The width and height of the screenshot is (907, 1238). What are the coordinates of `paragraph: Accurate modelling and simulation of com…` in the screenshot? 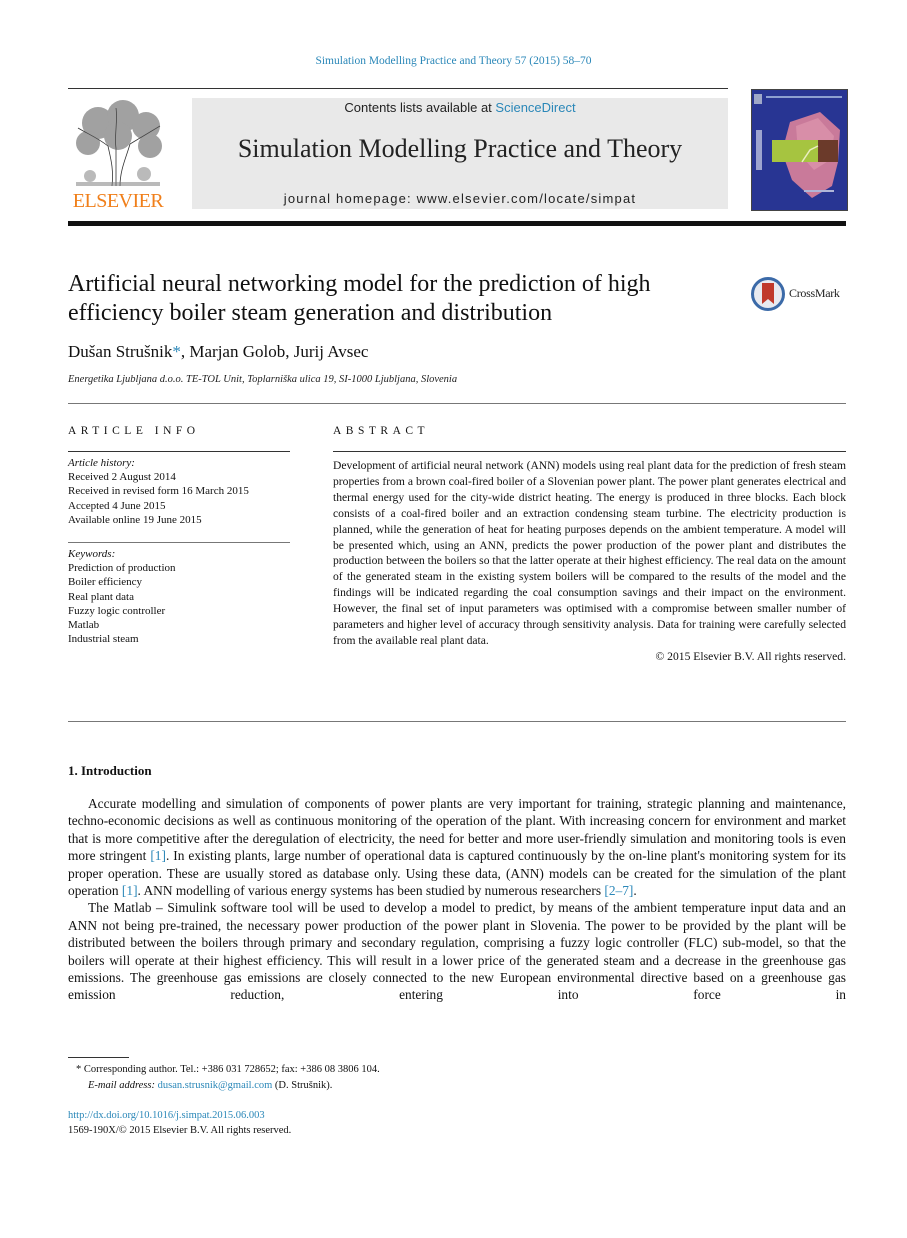 It's located at (457, 847).